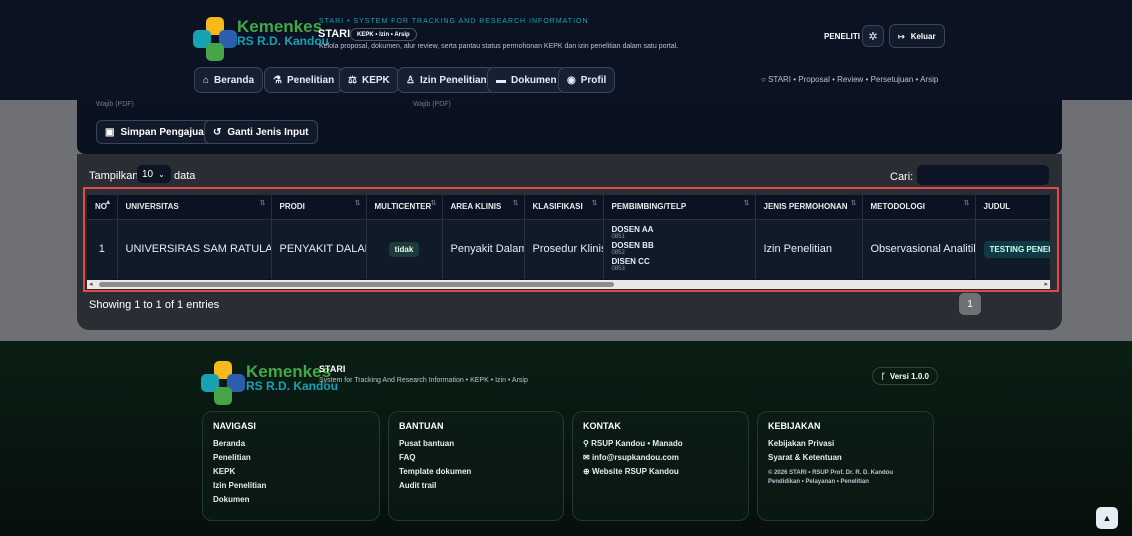 Image resolution: width=1132 pixels, height=536 pixels. I want to click on map-pin-icon: ⚲, so click(587, 443).